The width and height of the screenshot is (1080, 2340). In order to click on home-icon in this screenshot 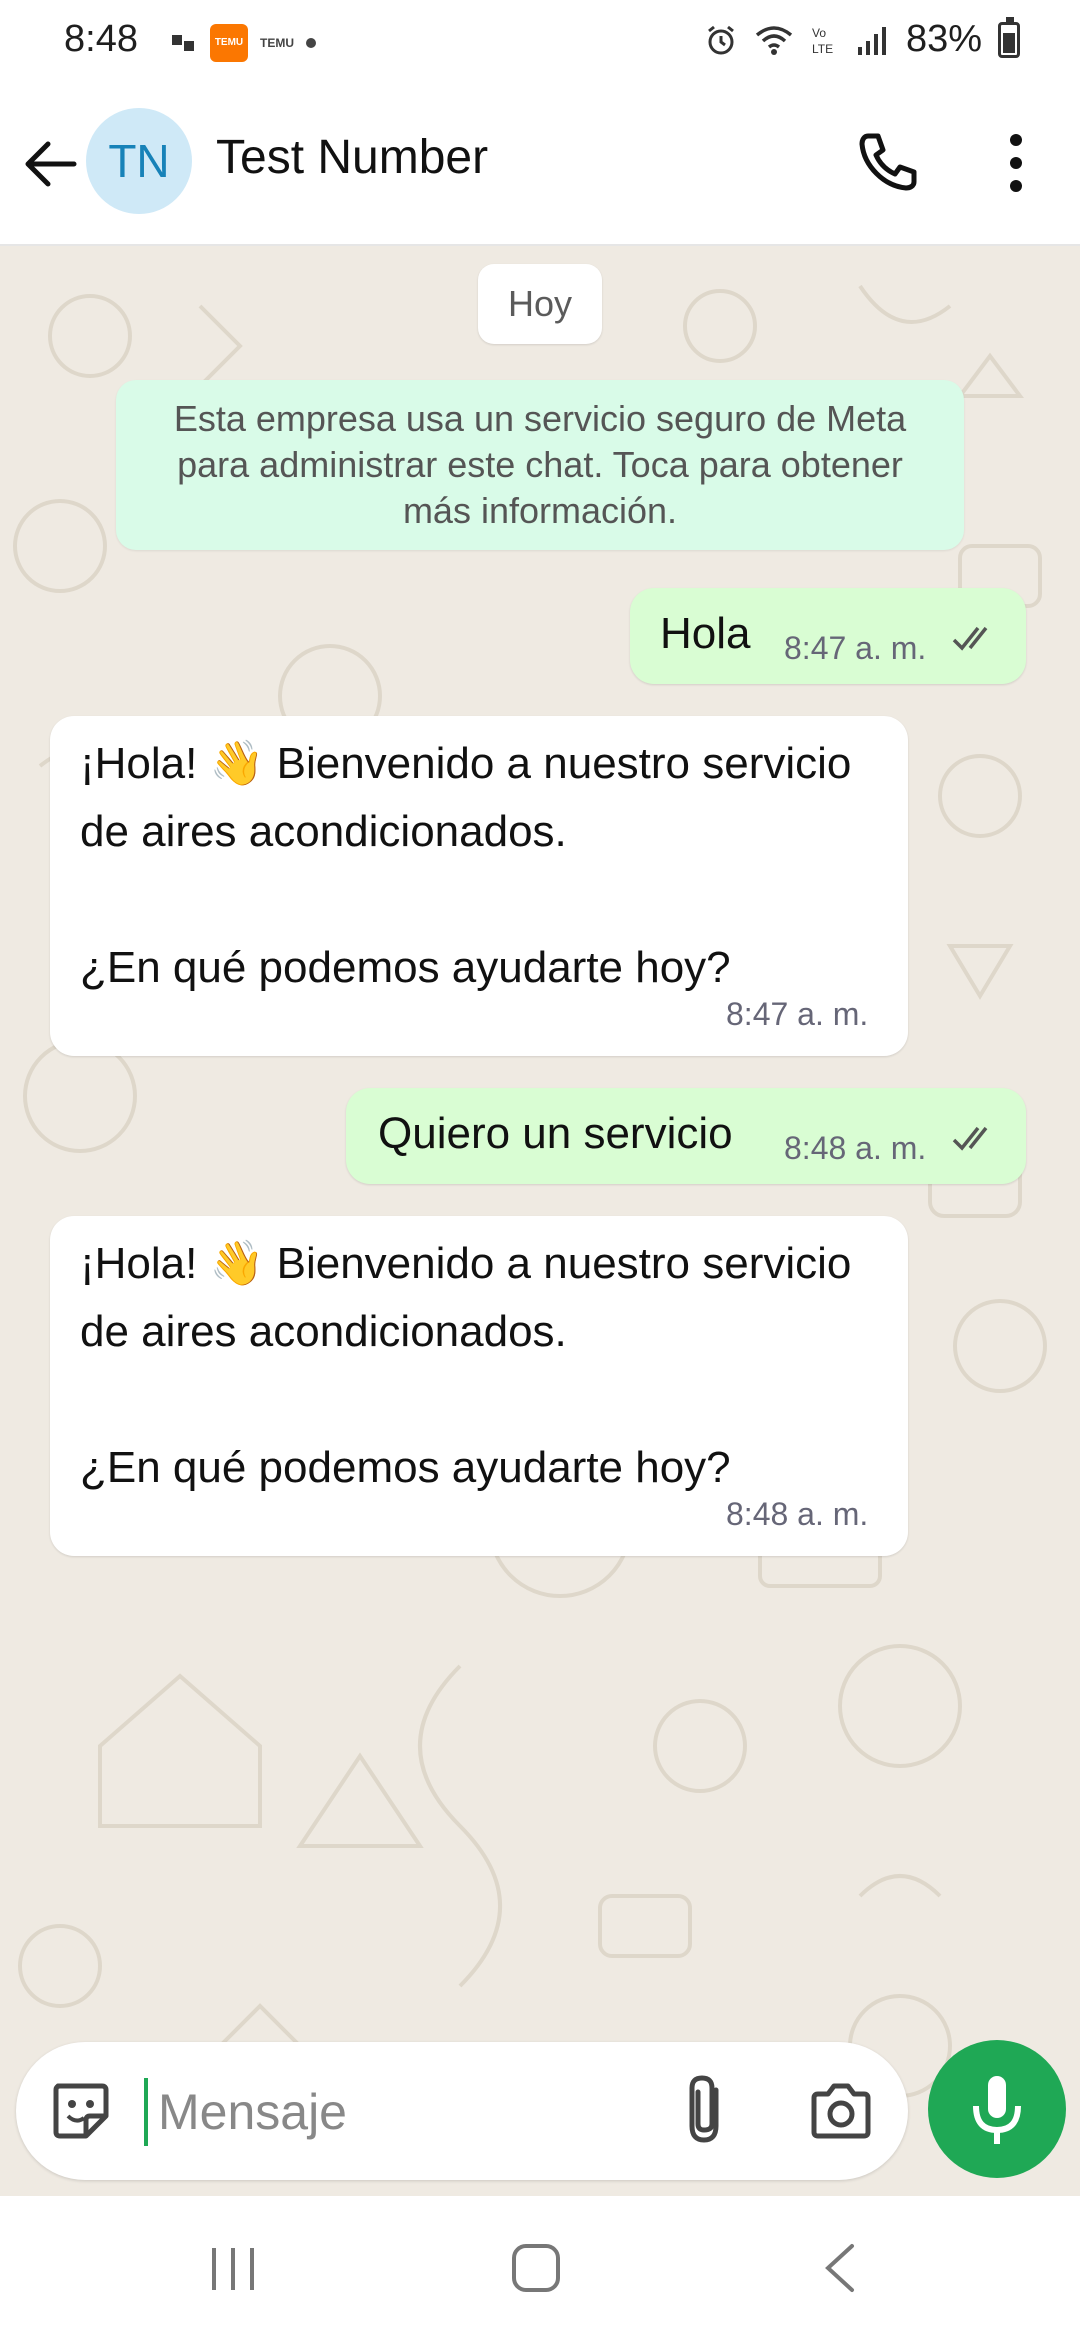, I will do `click(536, 2268)`.